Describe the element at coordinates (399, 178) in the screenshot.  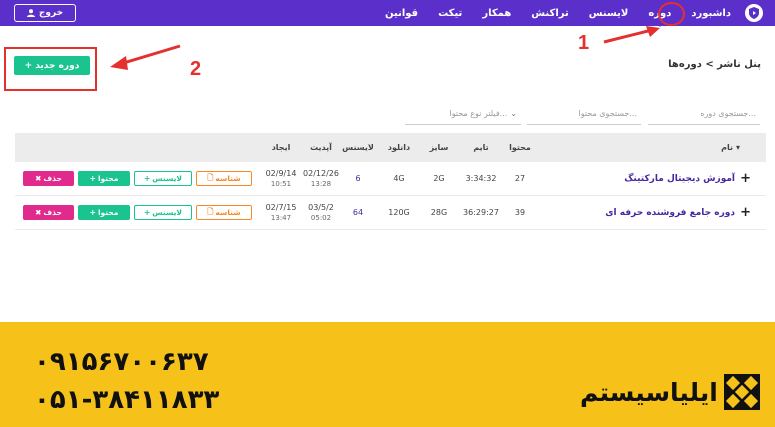
I see `cell-download: 4G` at that location.